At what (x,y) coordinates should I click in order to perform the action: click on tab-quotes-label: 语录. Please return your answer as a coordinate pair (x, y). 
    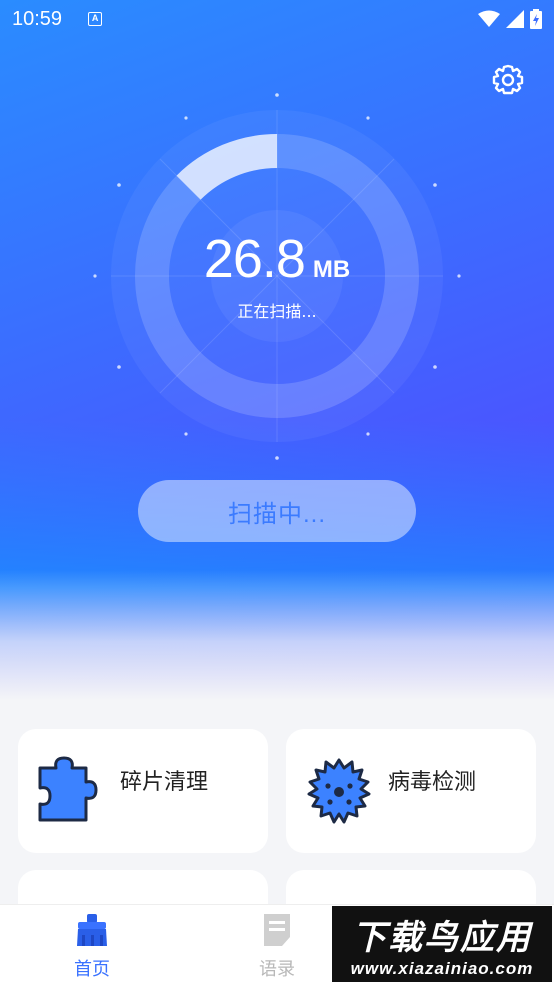
    Looking at the image, I should click on (277, 969).